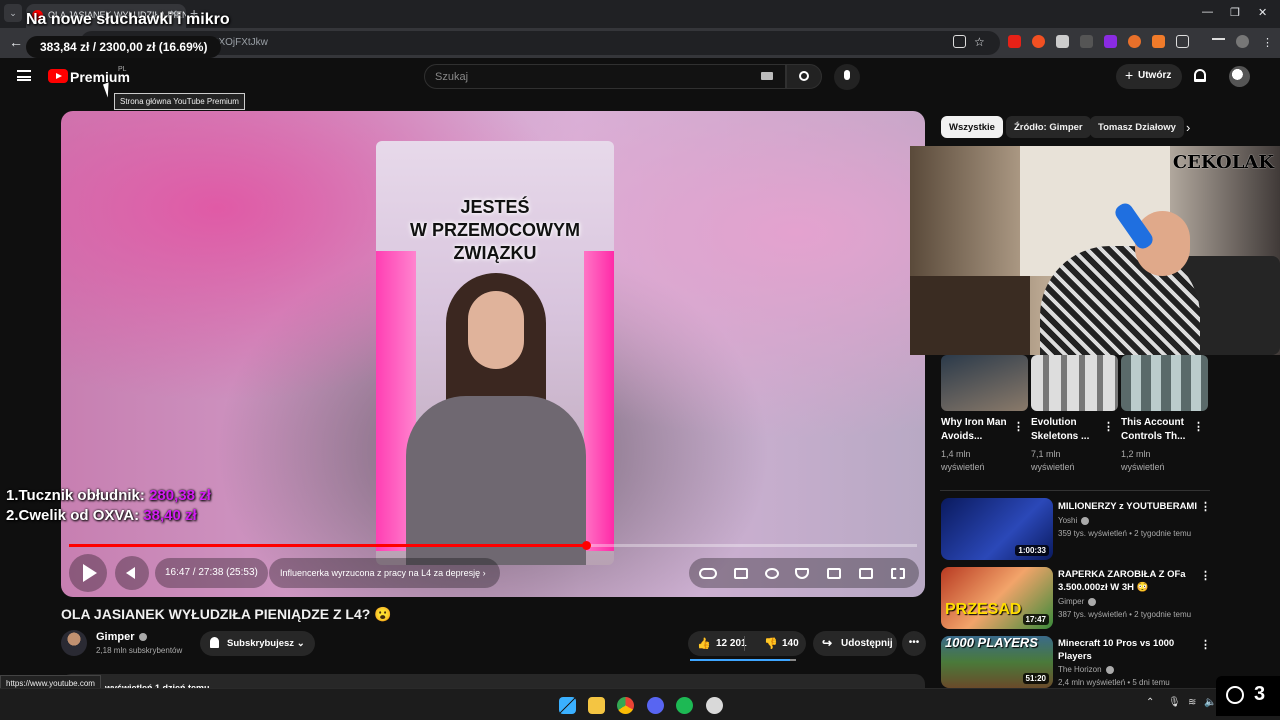  Describe the element at coordinates (1080, 669) in the screenshot. I see `channel-text: The Horizon` at that location.